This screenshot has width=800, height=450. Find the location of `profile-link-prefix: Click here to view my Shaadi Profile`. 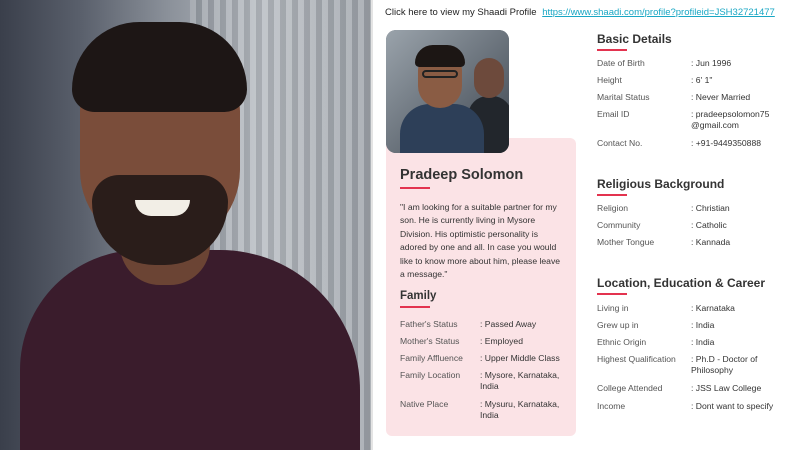

profile-link-prefix: Click here to view my Shaadi Profile is located at coordinates (461, 12).